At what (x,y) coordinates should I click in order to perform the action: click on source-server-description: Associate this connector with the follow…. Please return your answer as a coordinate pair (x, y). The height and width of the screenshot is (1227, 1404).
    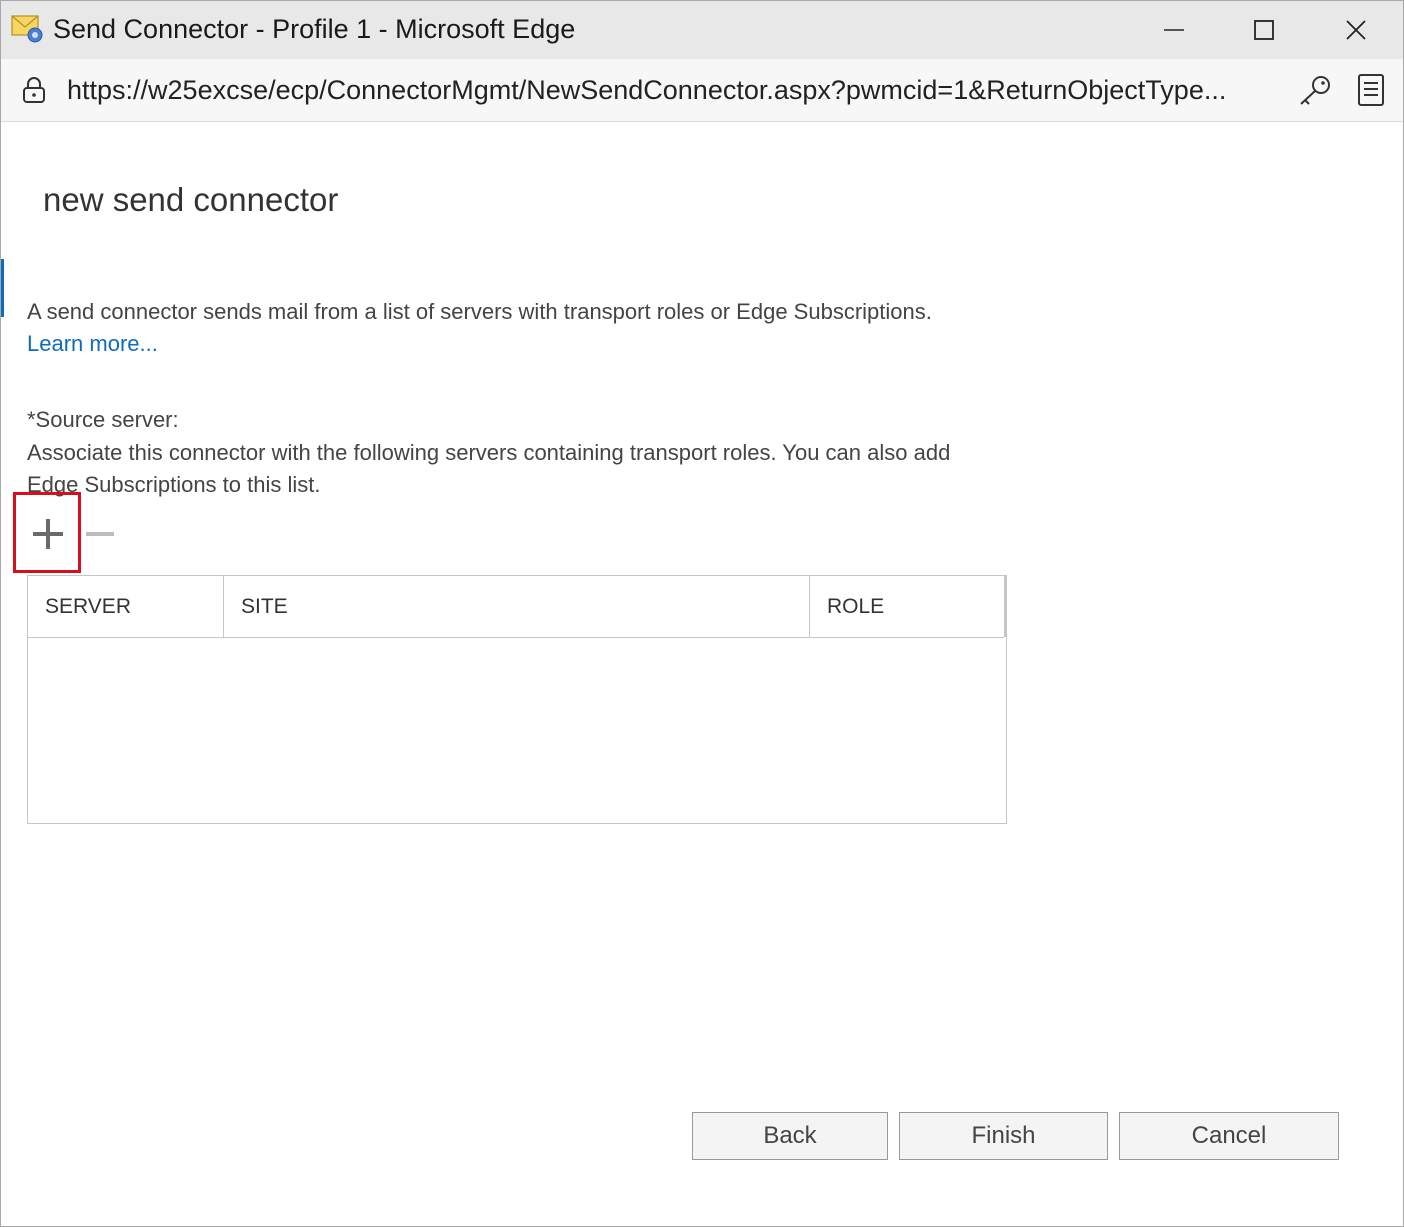
    Looking at the image, I should click on (489, 468).